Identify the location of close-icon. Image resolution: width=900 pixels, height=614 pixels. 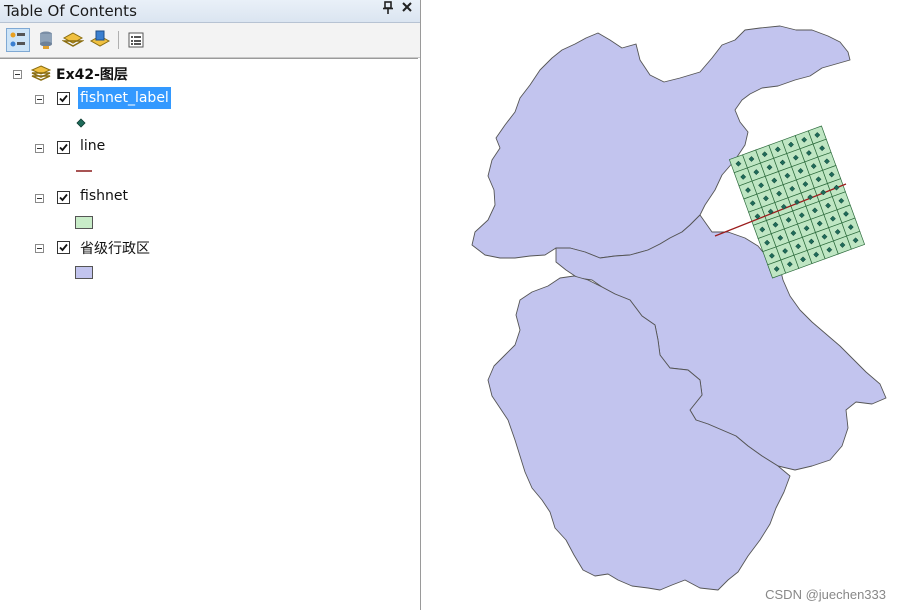
(407, 9).